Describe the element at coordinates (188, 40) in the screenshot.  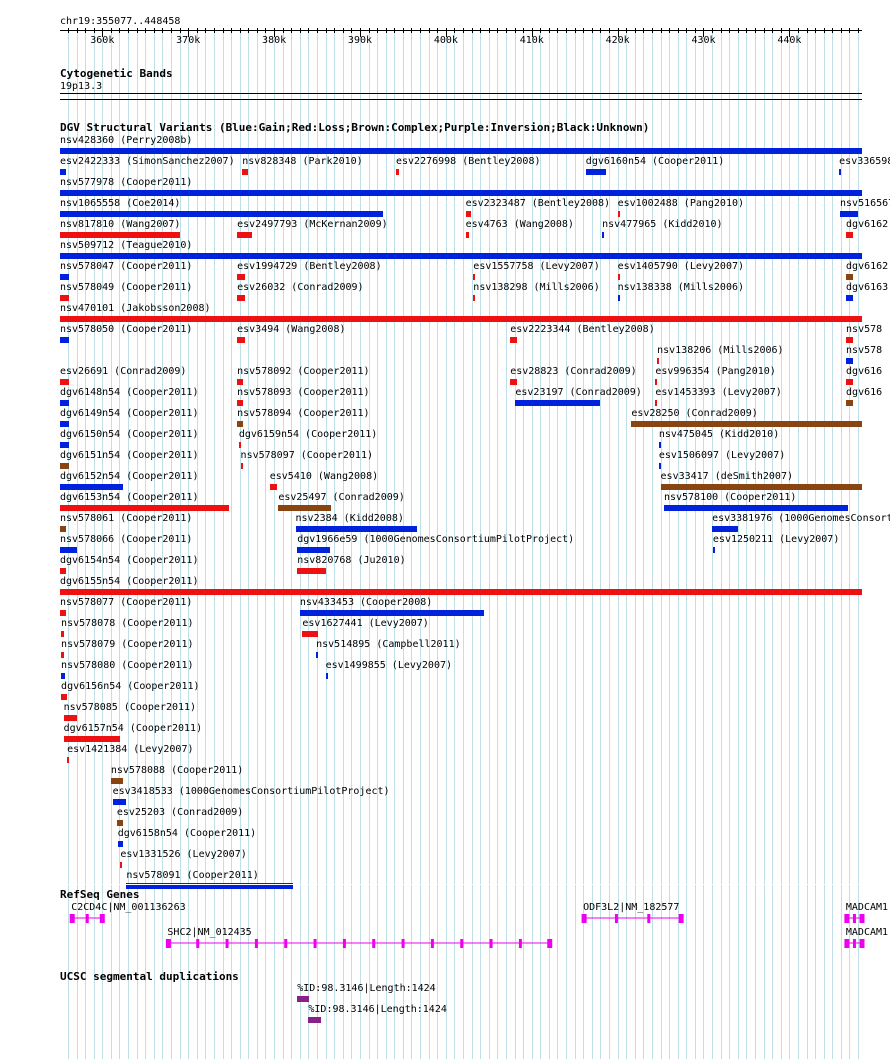
I see `ruler-tick-label: 370k` at that location.